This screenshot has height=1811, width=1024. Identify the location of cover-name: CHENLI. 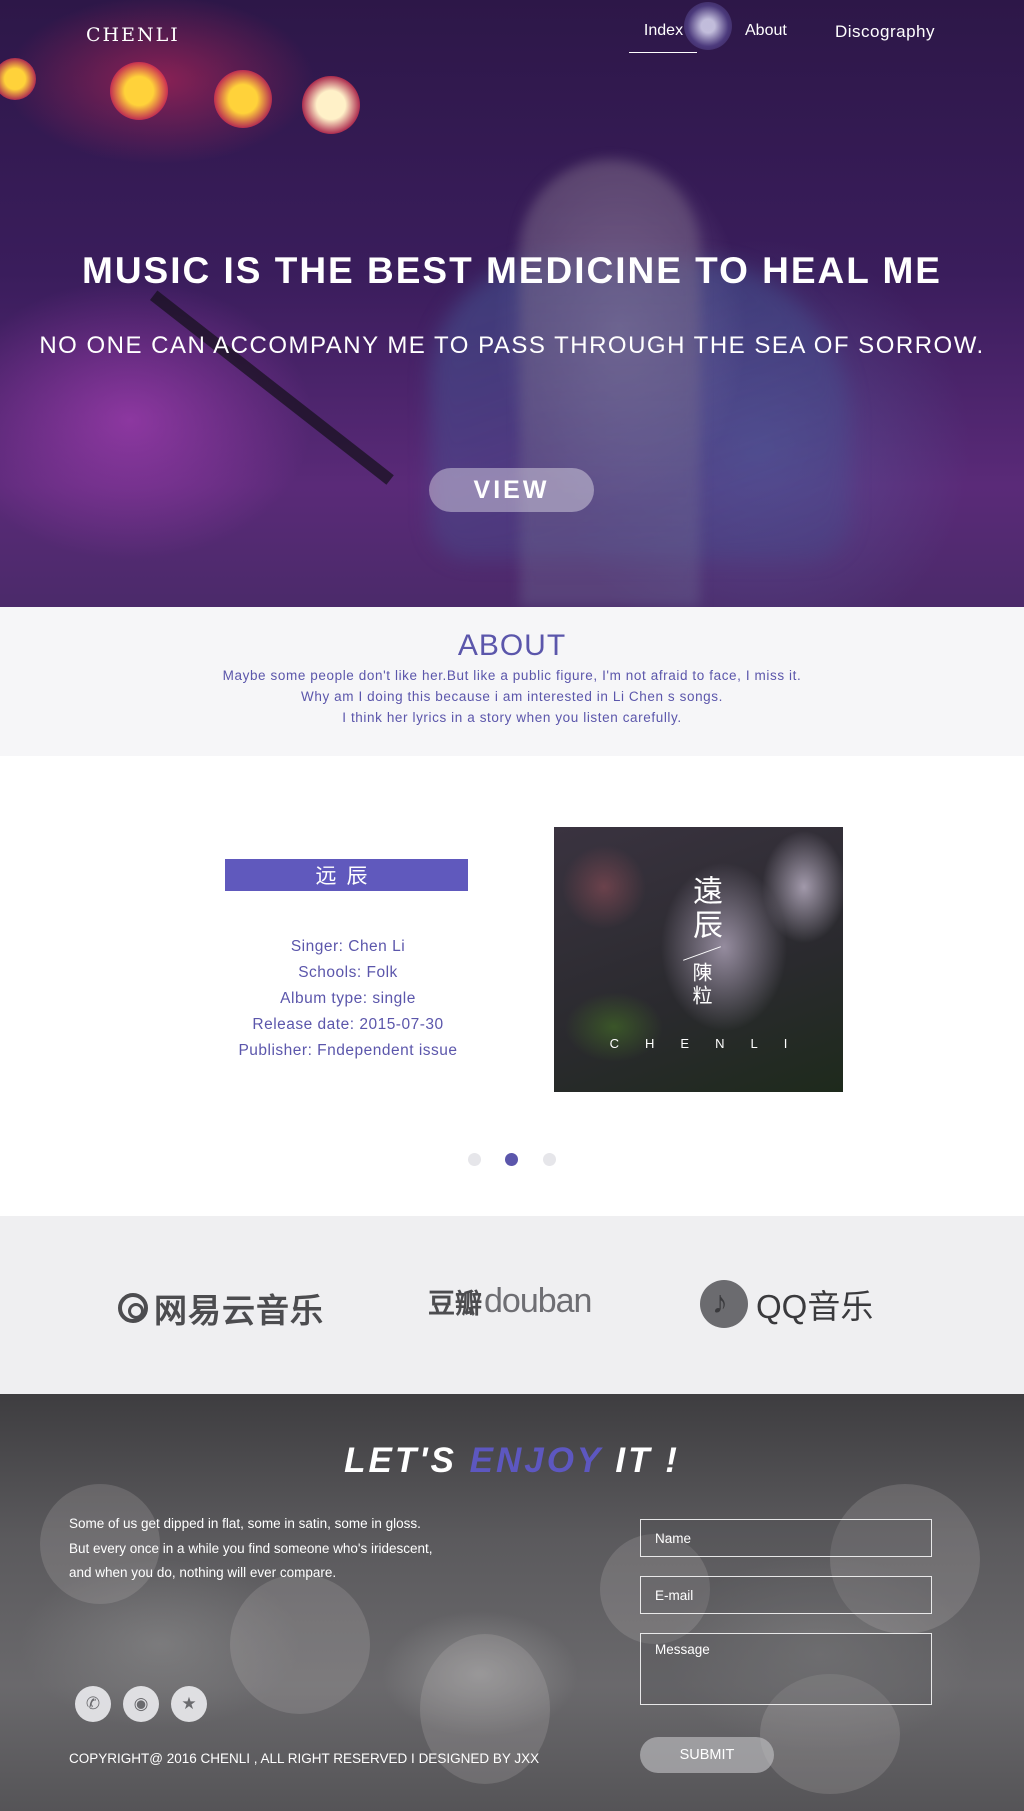
(711, 1043).